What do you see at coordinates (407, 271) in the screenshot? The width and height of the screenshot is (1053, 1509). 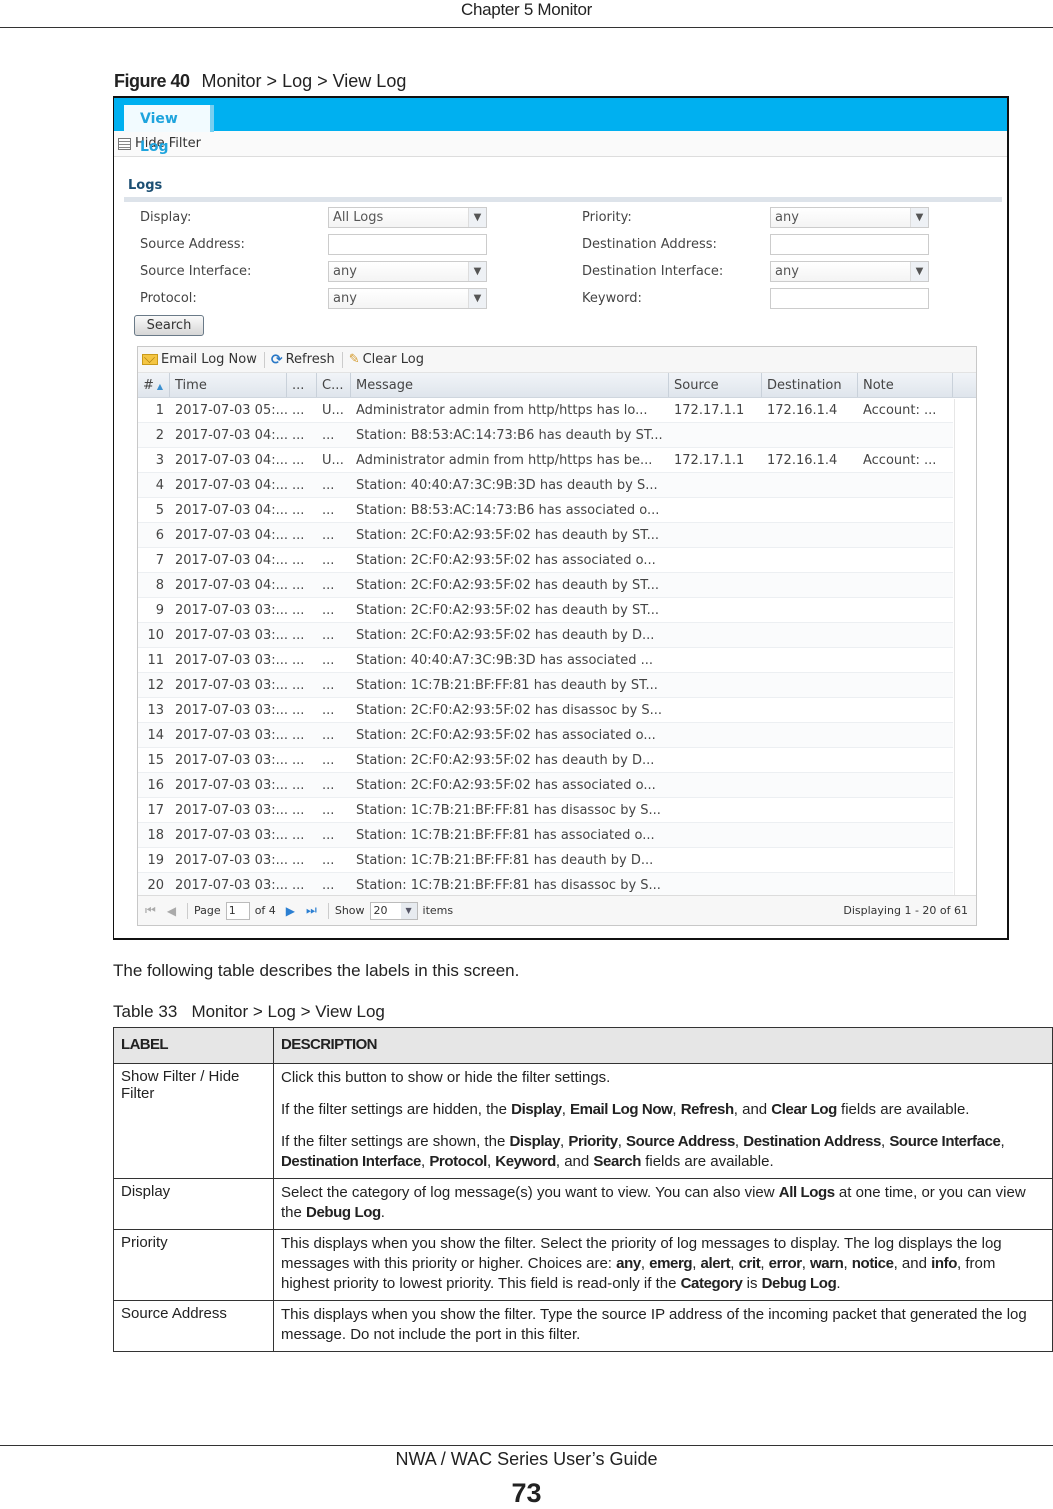 I see `source-interface-select: any ▼` at bounding box center [407, 271].